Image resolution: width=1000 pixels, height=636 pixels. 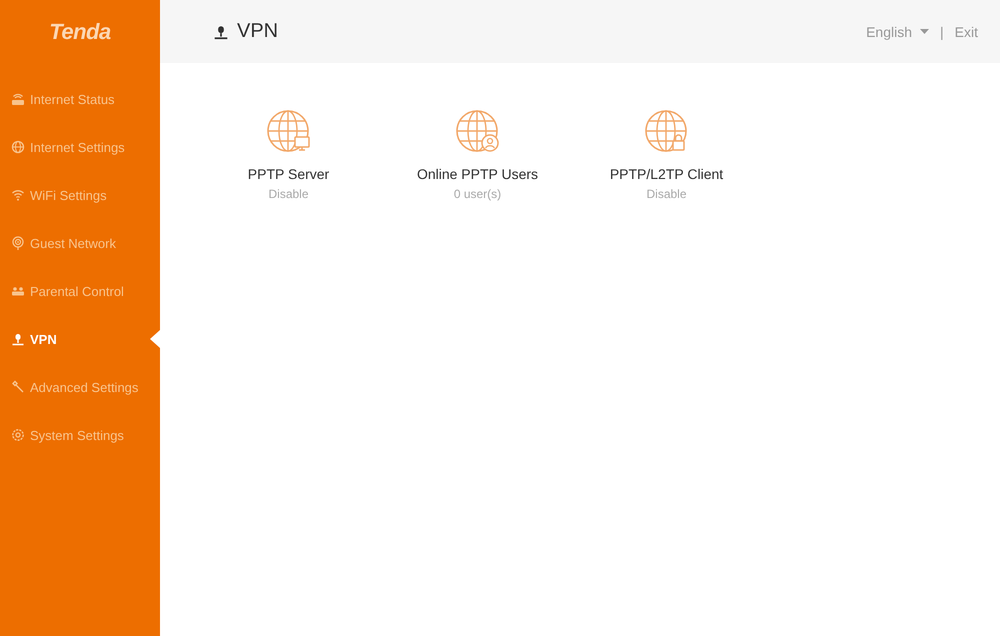 What do you see at coordinates (80, 243) in the screenshot?
I see `sidebar-item: Guest Network` at bounding box center [80, 243].